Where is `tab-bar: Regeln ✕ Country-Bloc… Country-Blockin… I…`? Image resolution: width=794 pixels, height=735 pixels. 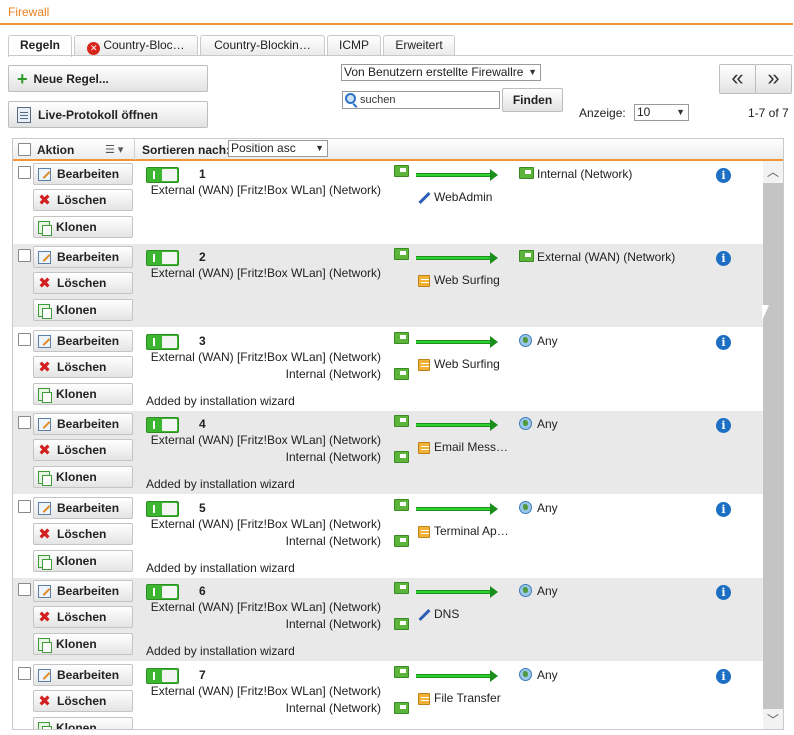 tab-bar: Regeln ✕ Country-Bloc… Country-Blockin… I… is located at coordinates (232, 46).